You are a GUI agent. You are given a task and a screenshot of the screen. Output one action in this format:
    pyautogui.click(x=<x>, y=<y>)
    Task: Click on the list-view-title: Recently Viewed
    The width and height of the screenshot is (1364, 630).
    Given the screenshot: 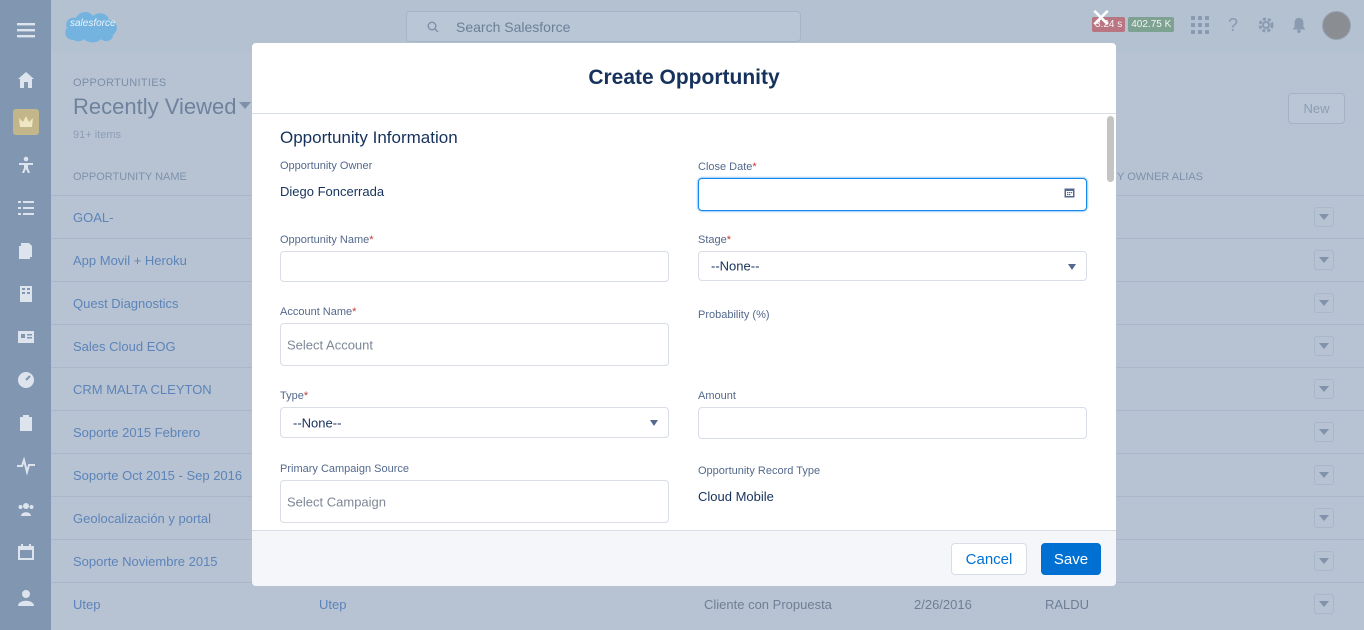 What is the action you would take?
    pyautogui.click(x=154, y=107)
    